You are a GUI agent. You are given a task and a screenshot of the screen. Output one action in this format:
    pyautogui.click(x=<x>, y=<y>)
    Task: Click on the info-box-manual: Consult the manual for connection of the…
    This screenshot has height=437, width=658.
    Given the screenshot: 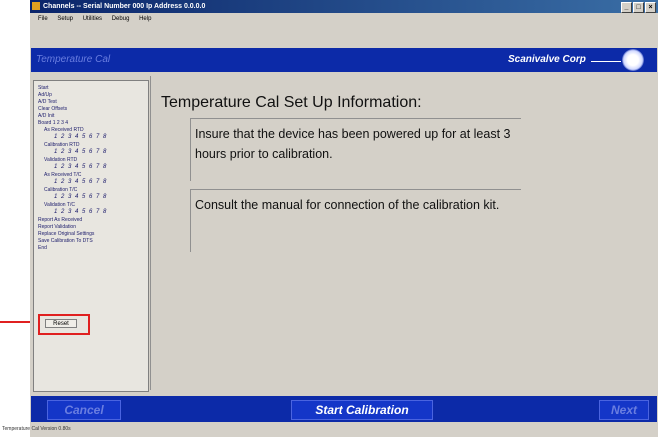 What is the action you would take?
    pyautogui.click(x=355, y=220)
    